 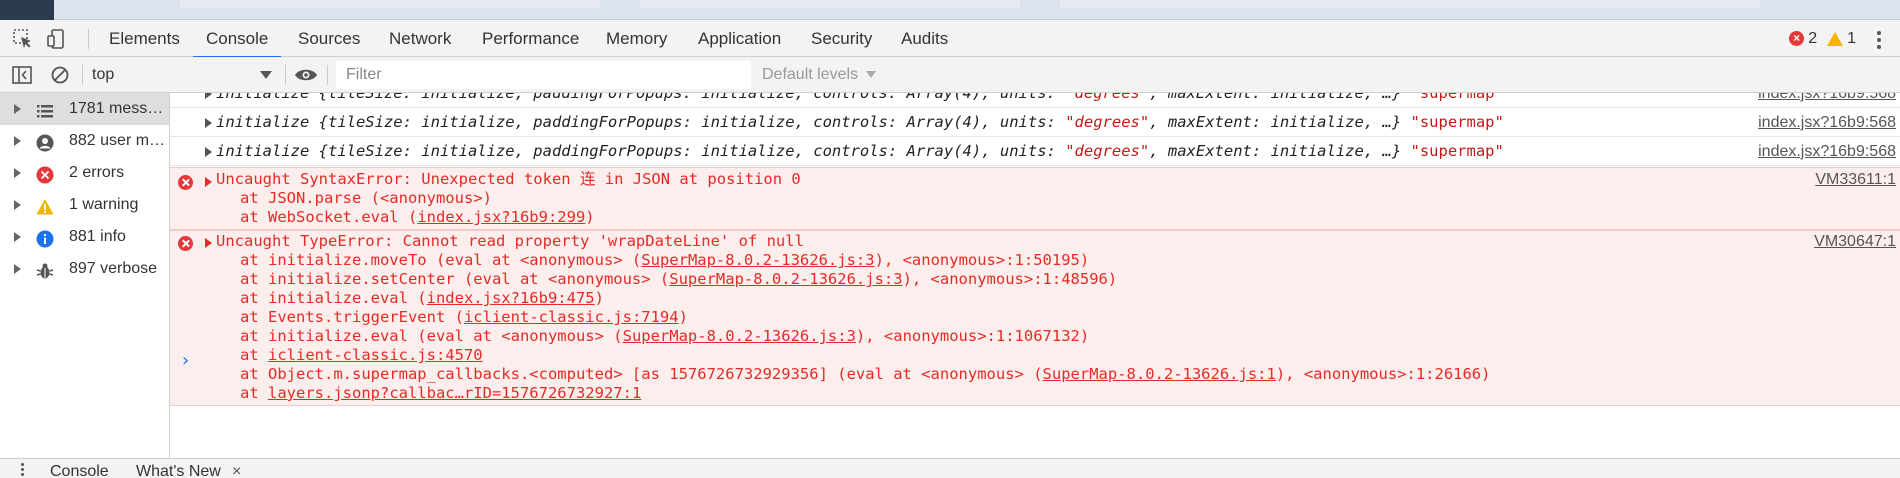 I want to click on sidebar-item-errors: 2 errors, so click(x=84, y=173).